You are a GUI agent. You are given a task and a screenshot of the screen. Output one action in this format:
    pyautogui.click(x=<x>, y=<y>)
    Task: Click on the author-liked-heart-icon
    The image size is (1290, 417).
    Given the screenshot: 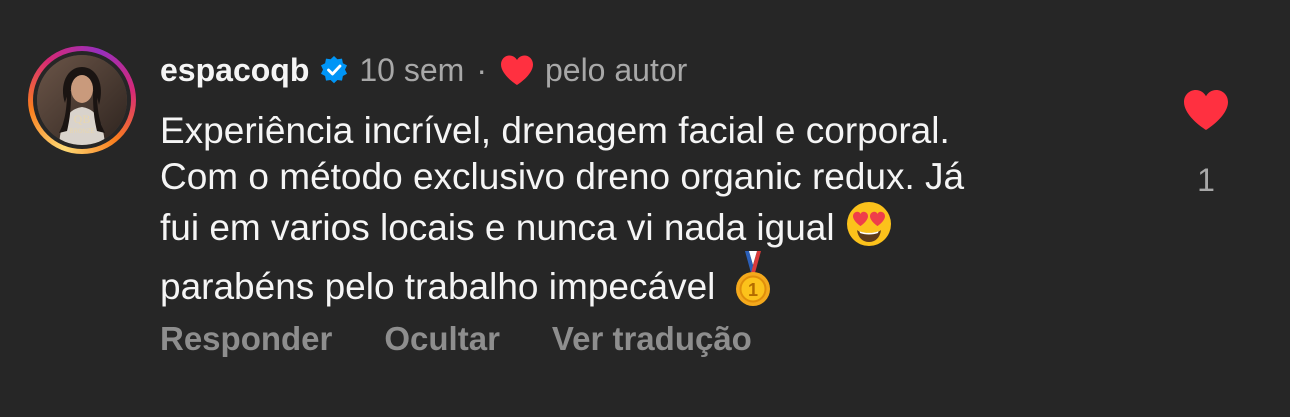 What is the action you would take?
    pyautogui.click(x=516, y=70)
    